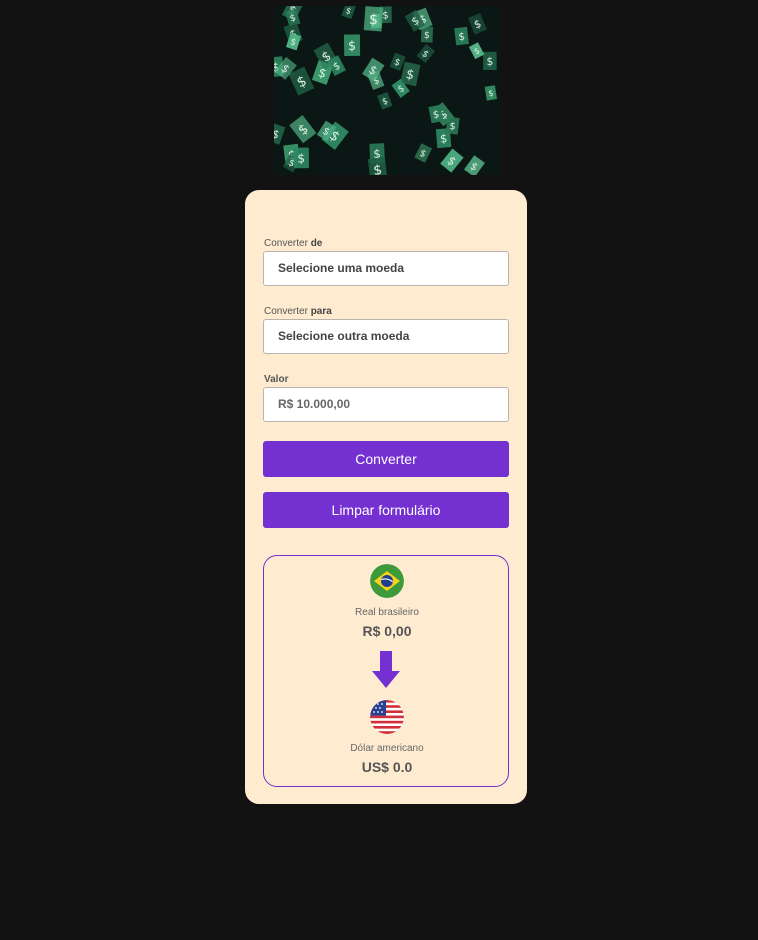  Describe the element at coordinates (387, 581) in the screenshot. I see `brazil-flag-icon` at that location.